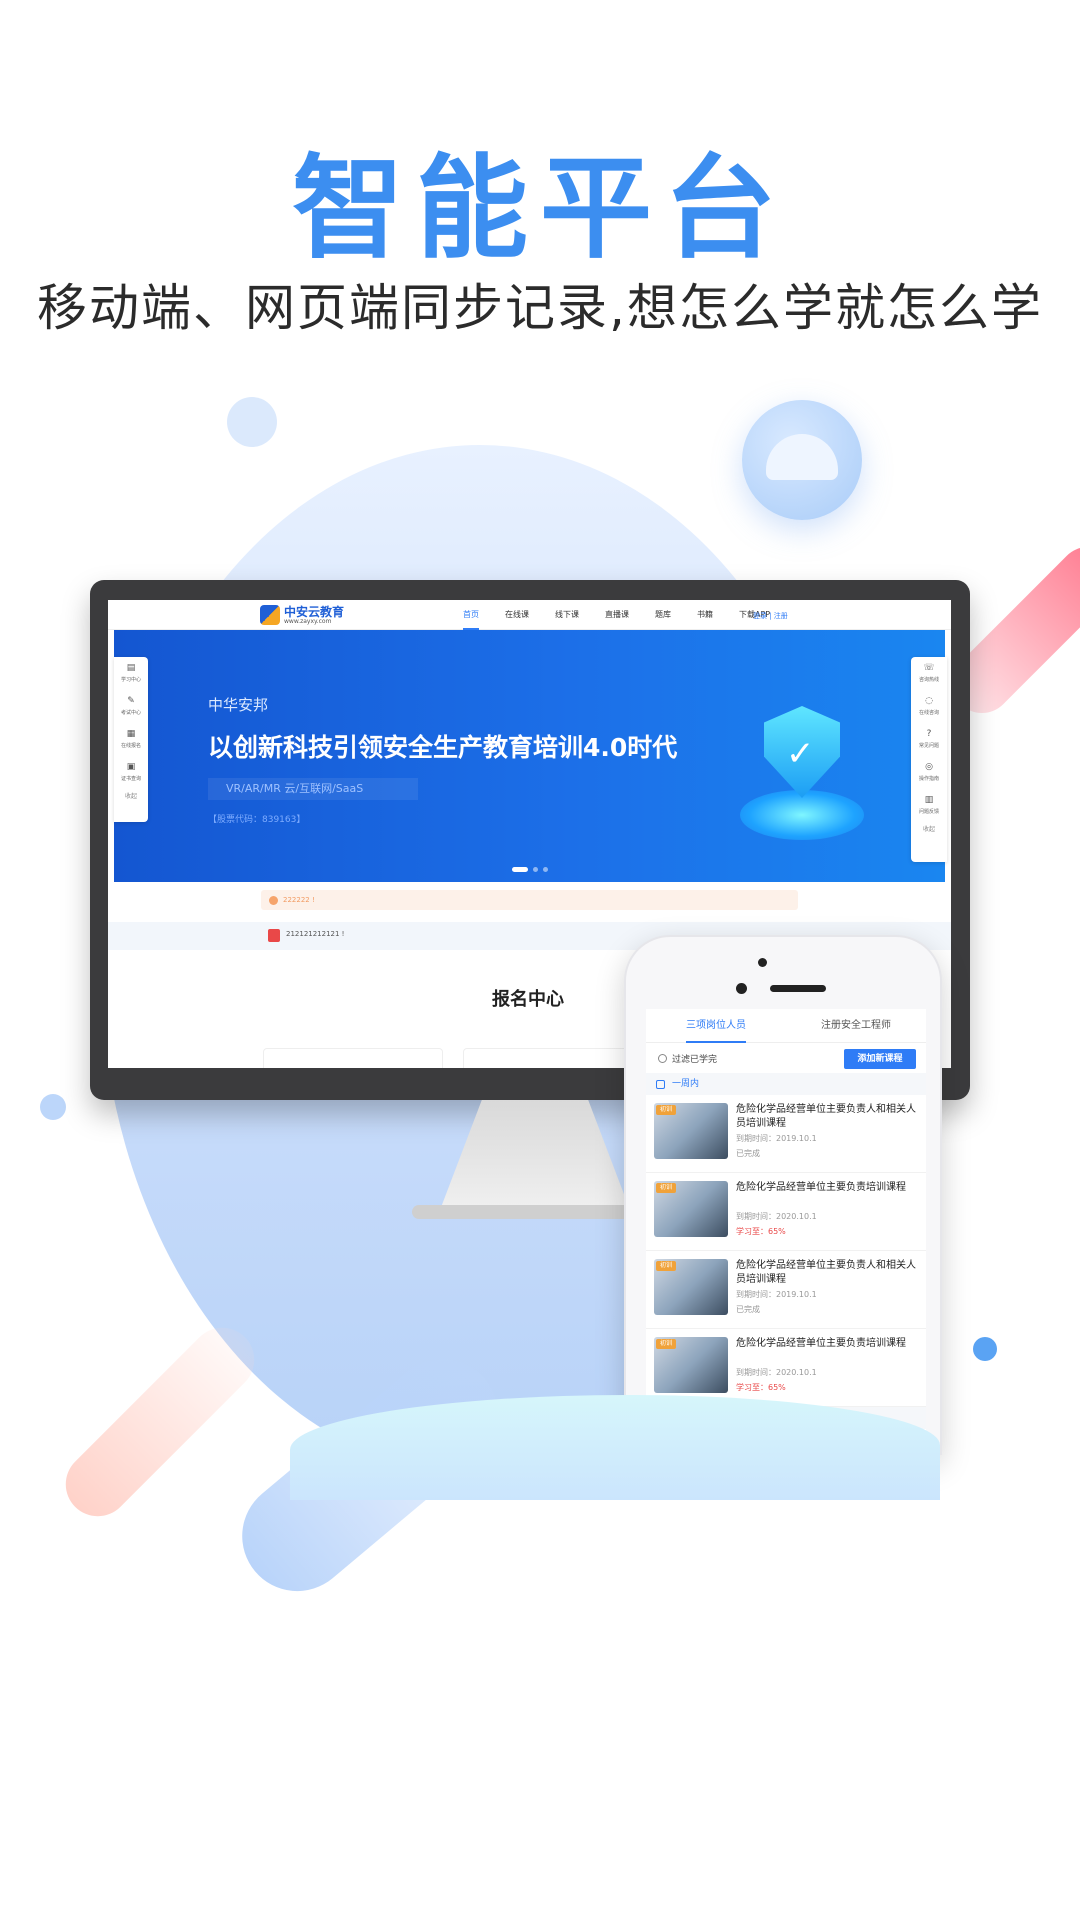  What do you see at coordinates (540, 209) in the screenshot?
I see `page-title: 智能平台` at bounding box center [540, 209].